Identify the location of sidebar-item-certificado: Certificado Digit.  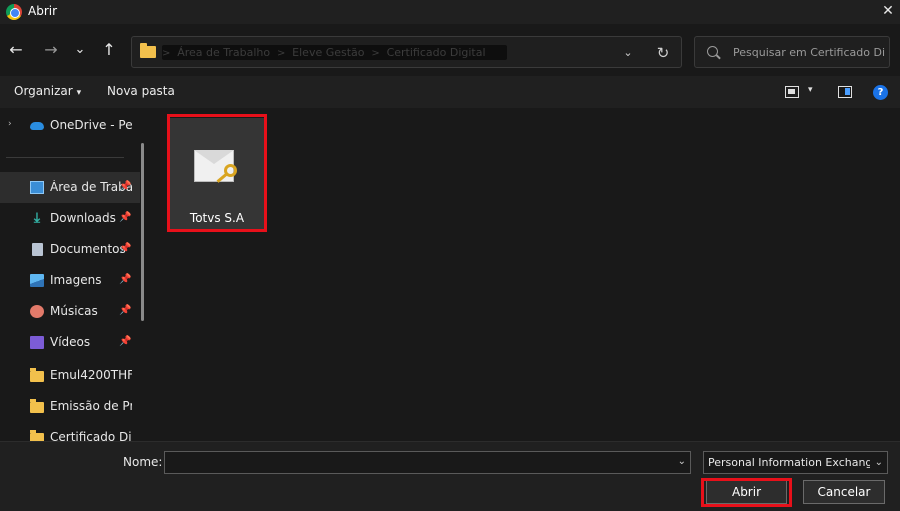
(70, 431).